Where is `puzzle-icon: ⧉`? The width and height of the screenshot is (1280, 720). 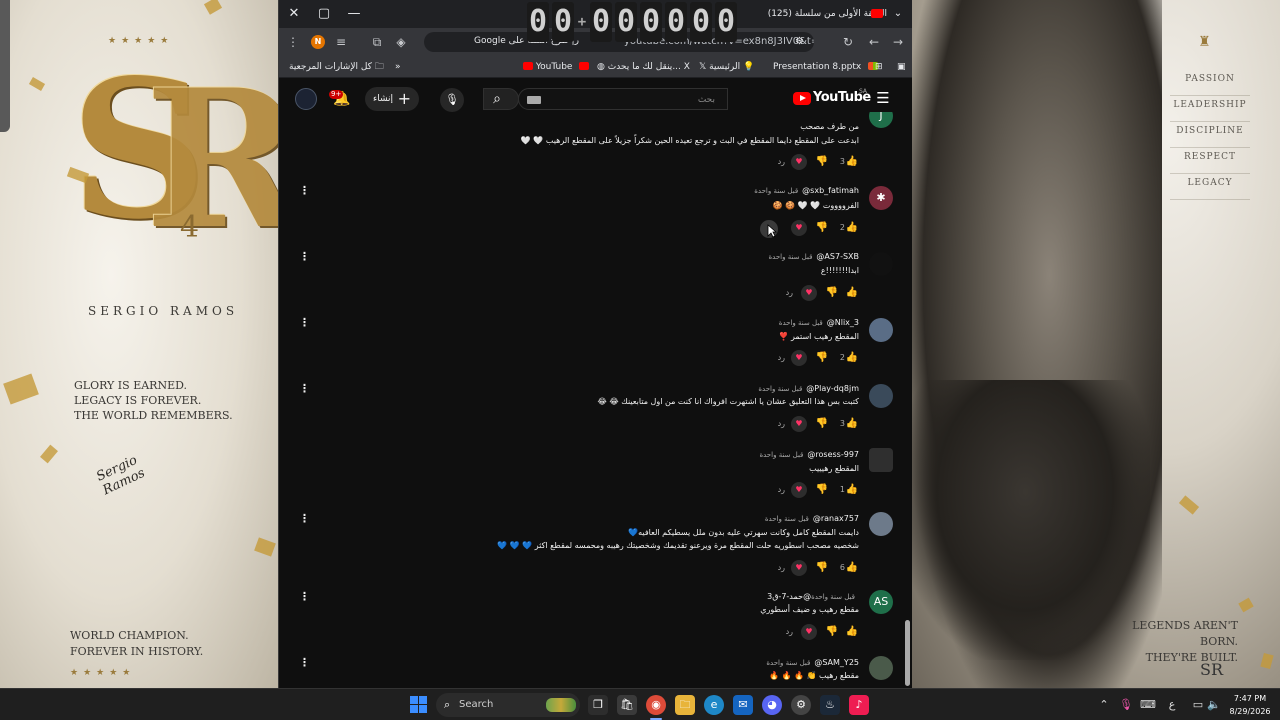 puzzle-icon: ⧉ is located at coordinates (377, 42).